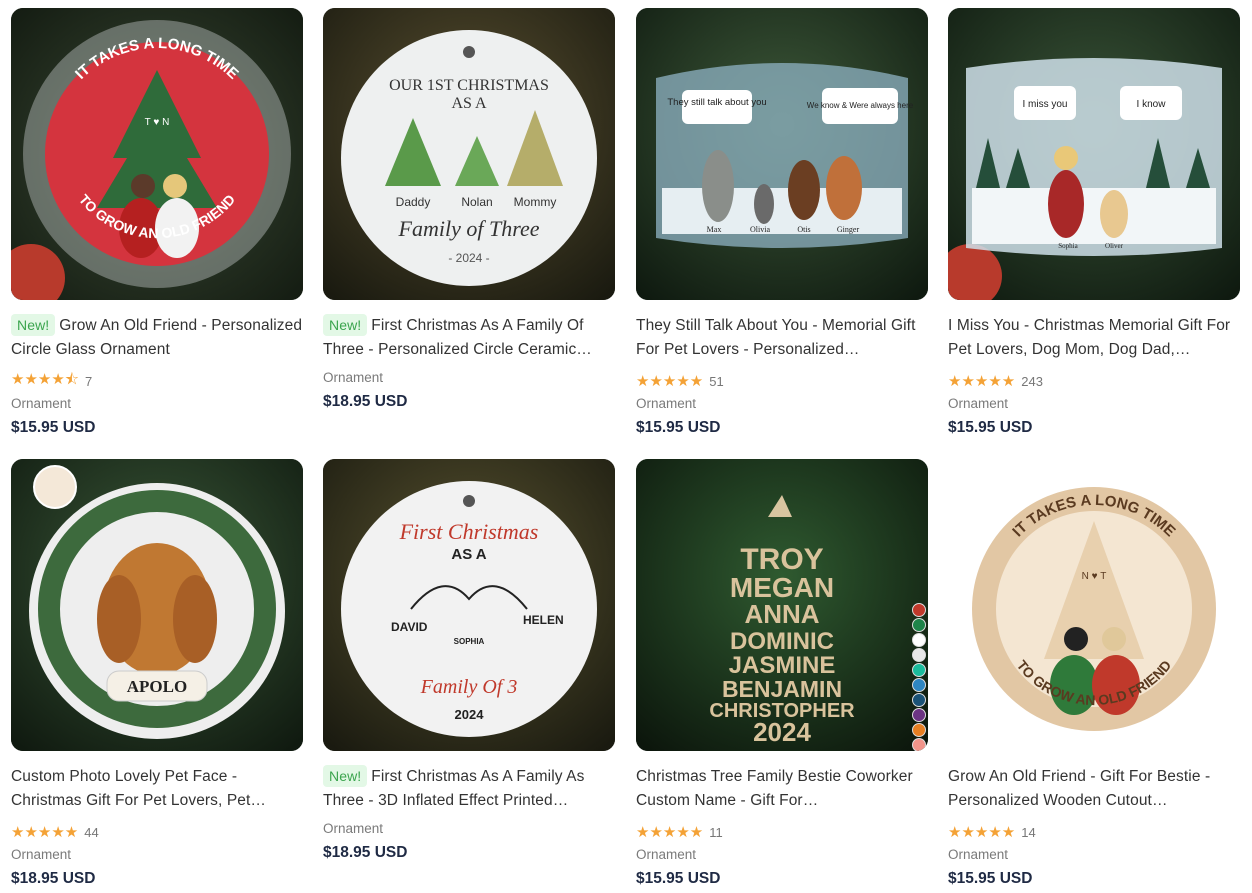 This screenshot has height=893, width=1252. Describe the element at coordinates (469, 531) in the screenshot. I see `art-title1: First Christmas` at that location.